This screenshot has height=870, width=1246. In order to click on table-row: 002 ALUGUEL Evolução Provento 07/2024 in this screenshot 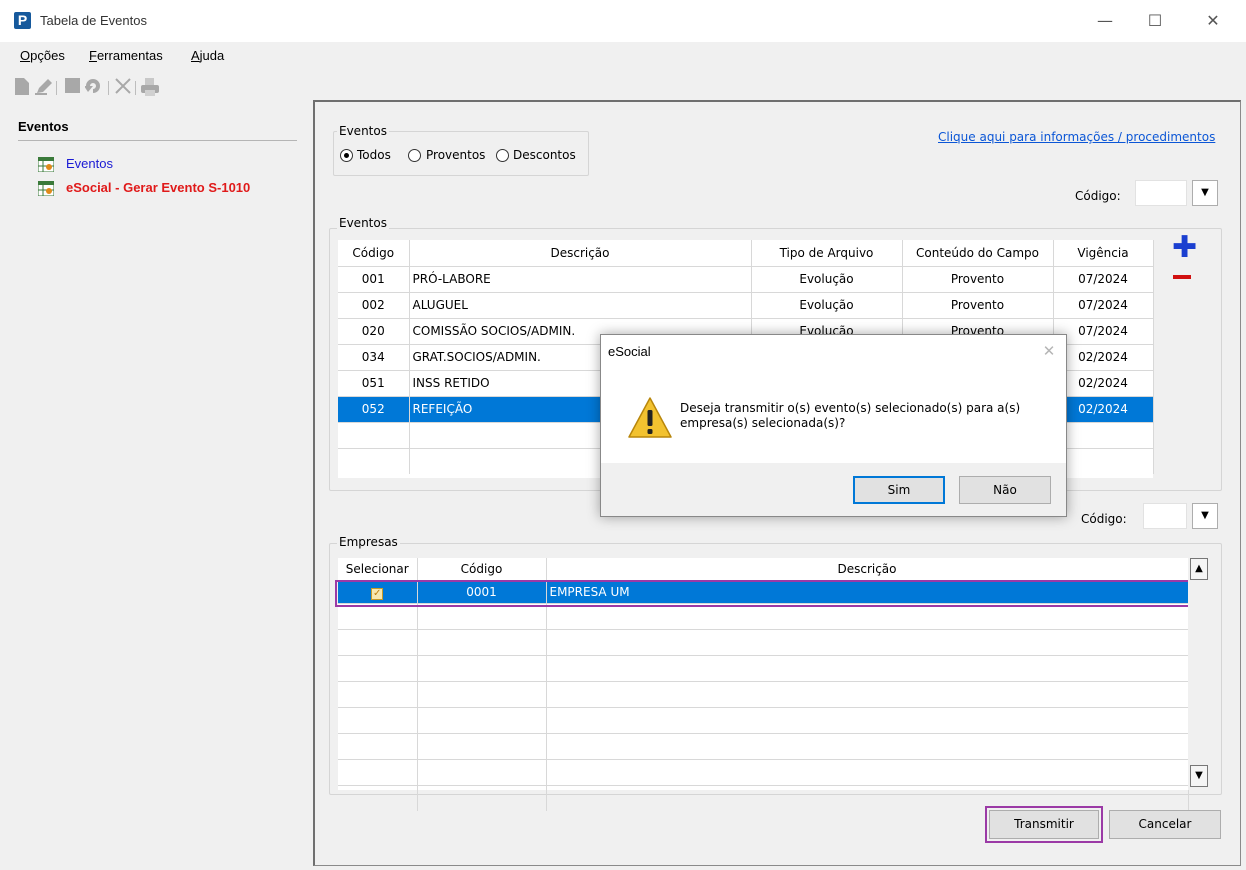, I will do `click(746, 304)`.